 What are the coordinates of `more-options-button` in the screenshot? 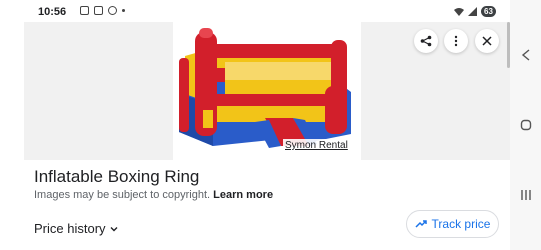 It's located at (456, 41).